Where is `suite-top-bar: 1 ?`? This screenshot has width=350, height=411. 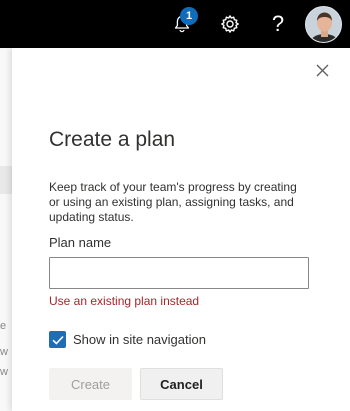
suite-top-bar: 1 ? is located at coordinates (175, 24).